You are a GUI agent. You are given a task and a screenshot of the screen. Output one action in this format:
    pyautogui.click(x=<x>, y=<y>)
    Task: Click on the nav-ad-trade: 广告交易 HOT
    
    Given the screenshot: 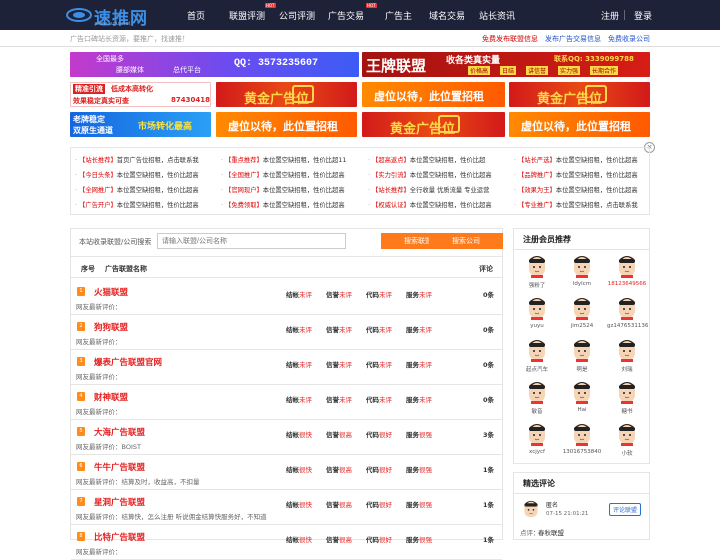 What is the action you would take?
    pyautogui.click(x=352, y=12)
    